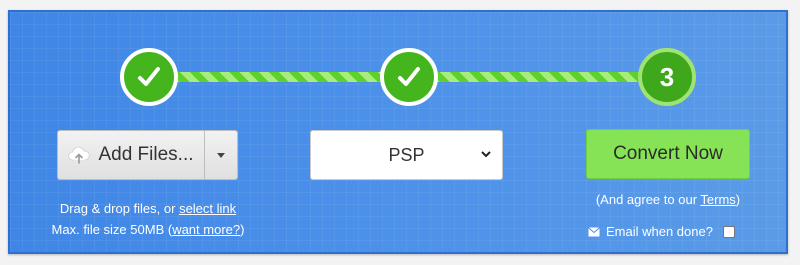  I want to click on drag-drop-hint: Drag & drop files, or select link, so click(148, 208).